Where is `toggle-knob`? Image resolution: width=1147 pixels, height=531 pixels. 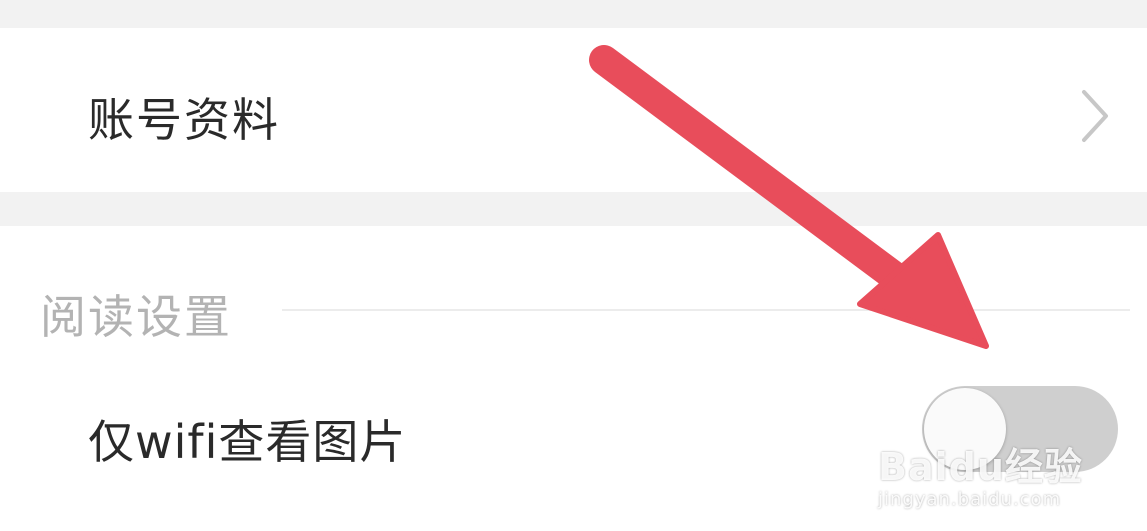
toggle-knob is located at coordinates (965, 429).